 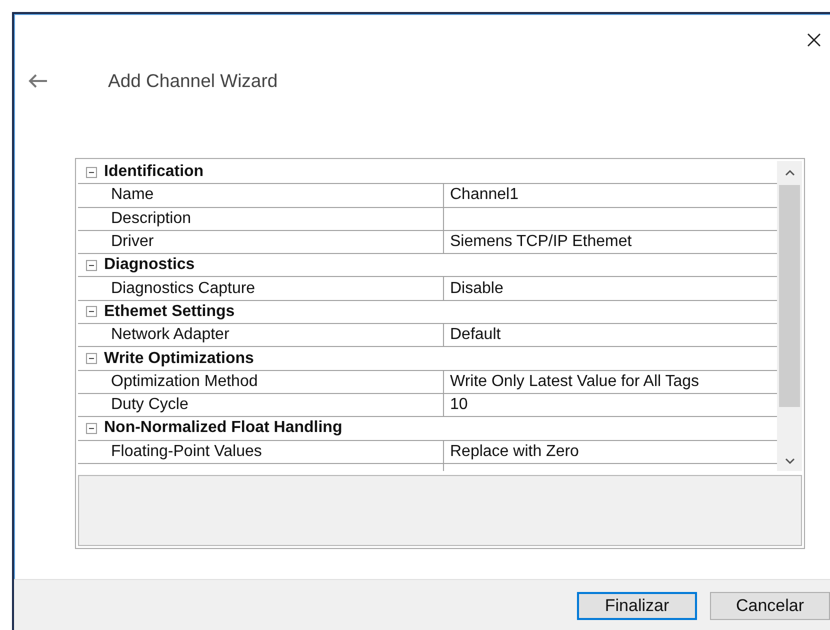 What do you see at coordinates (610, 288) in the screenshot?
I see `property-value: Disable` at bounding box center [610, 288].